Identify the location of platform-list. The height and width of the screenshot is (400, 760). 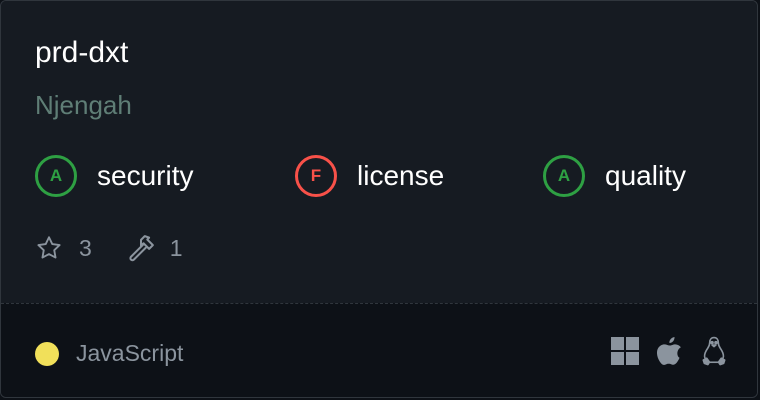
(660, 351).